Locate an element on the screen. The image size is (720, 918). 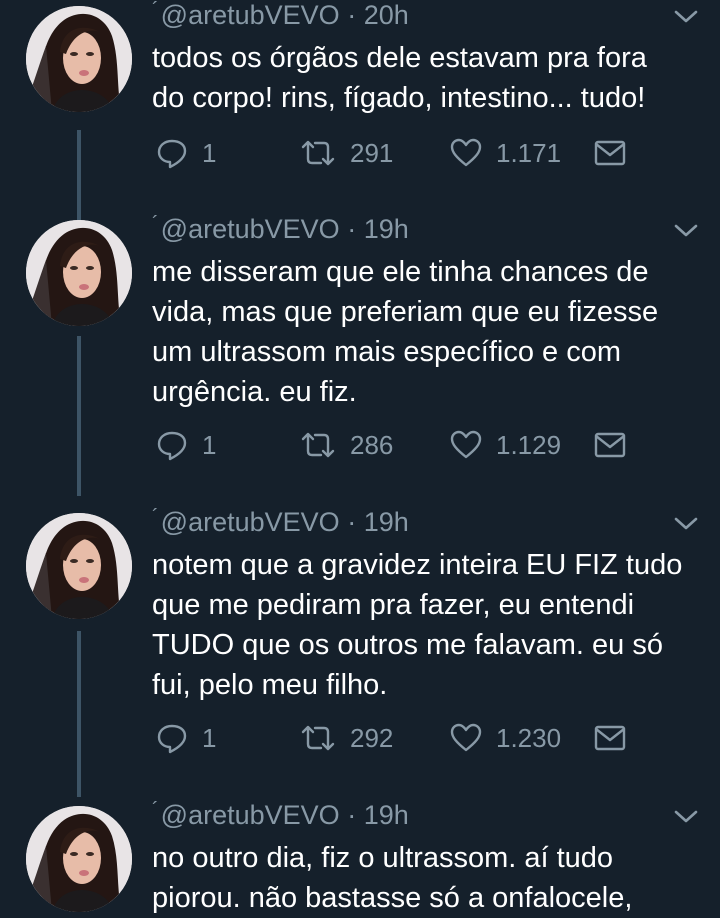
retweet-count: 291 is located at coordinates (372, 152).